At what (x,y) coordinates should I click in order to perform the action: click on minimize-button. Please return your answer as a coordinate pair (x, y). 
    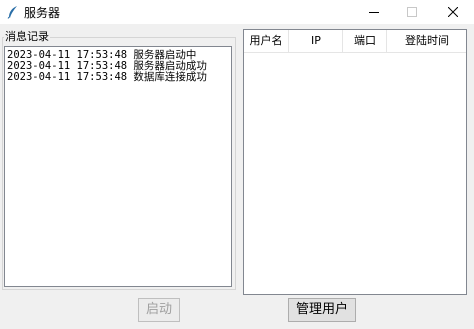
    Looking at the image, I should click on (374, 12).